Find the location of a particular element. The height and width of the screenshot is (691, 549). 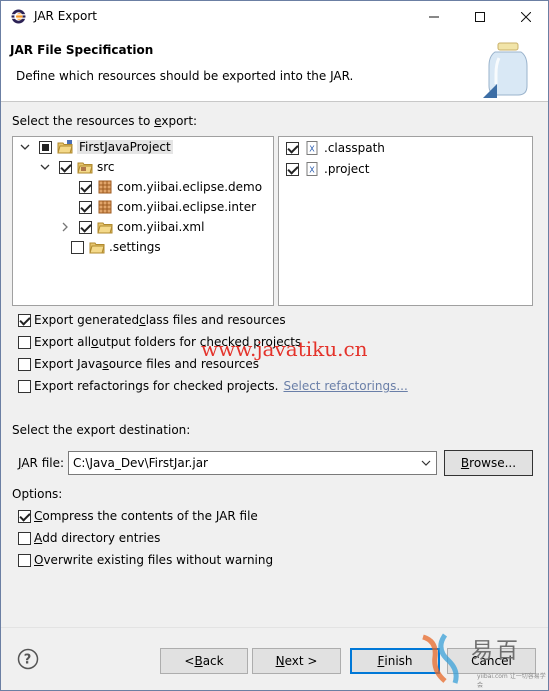

close-icon is located at coordinates (526, 16).